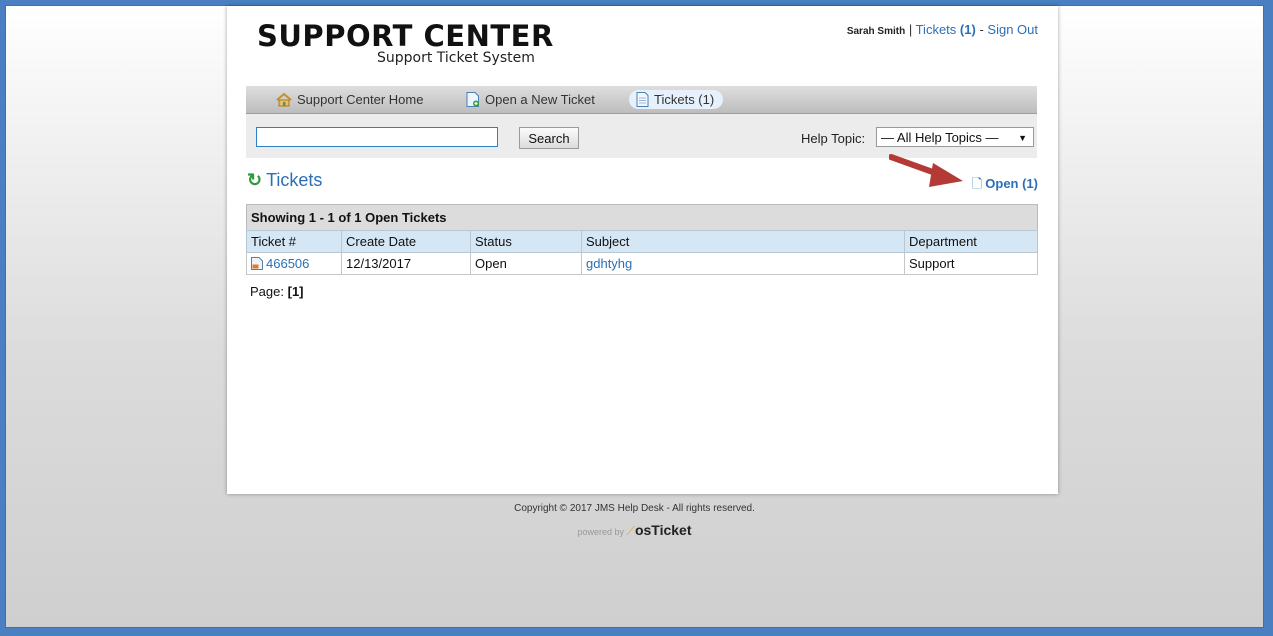 This screenshot has width=1273, height=636. I want to click on document-icon: 🗋, so click(977, 183).